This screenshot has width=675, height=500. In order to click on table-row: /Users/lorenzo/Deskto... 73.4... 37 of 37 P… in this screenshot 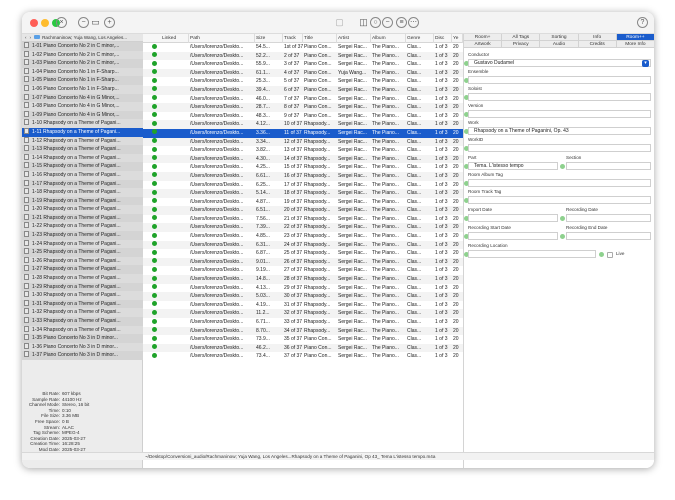, I will do `click(303, 356)`.